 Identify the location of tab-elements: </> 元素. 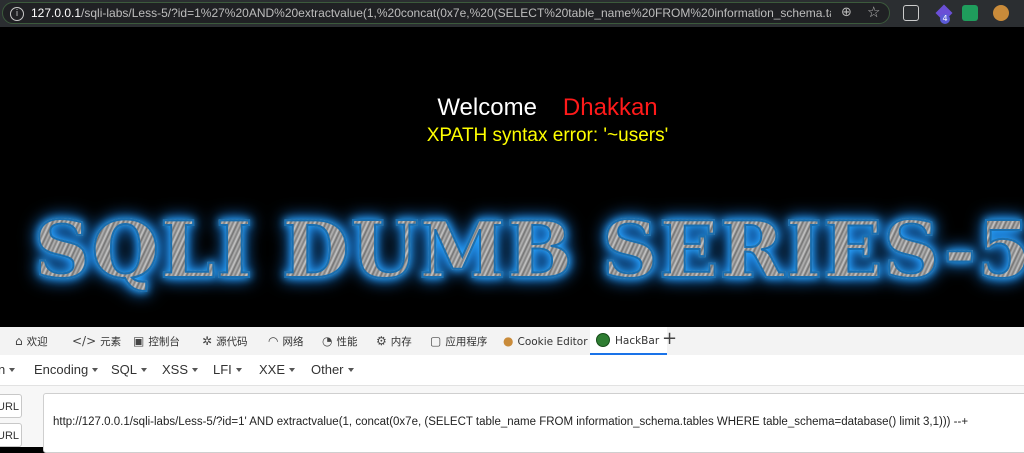
(96, 341).